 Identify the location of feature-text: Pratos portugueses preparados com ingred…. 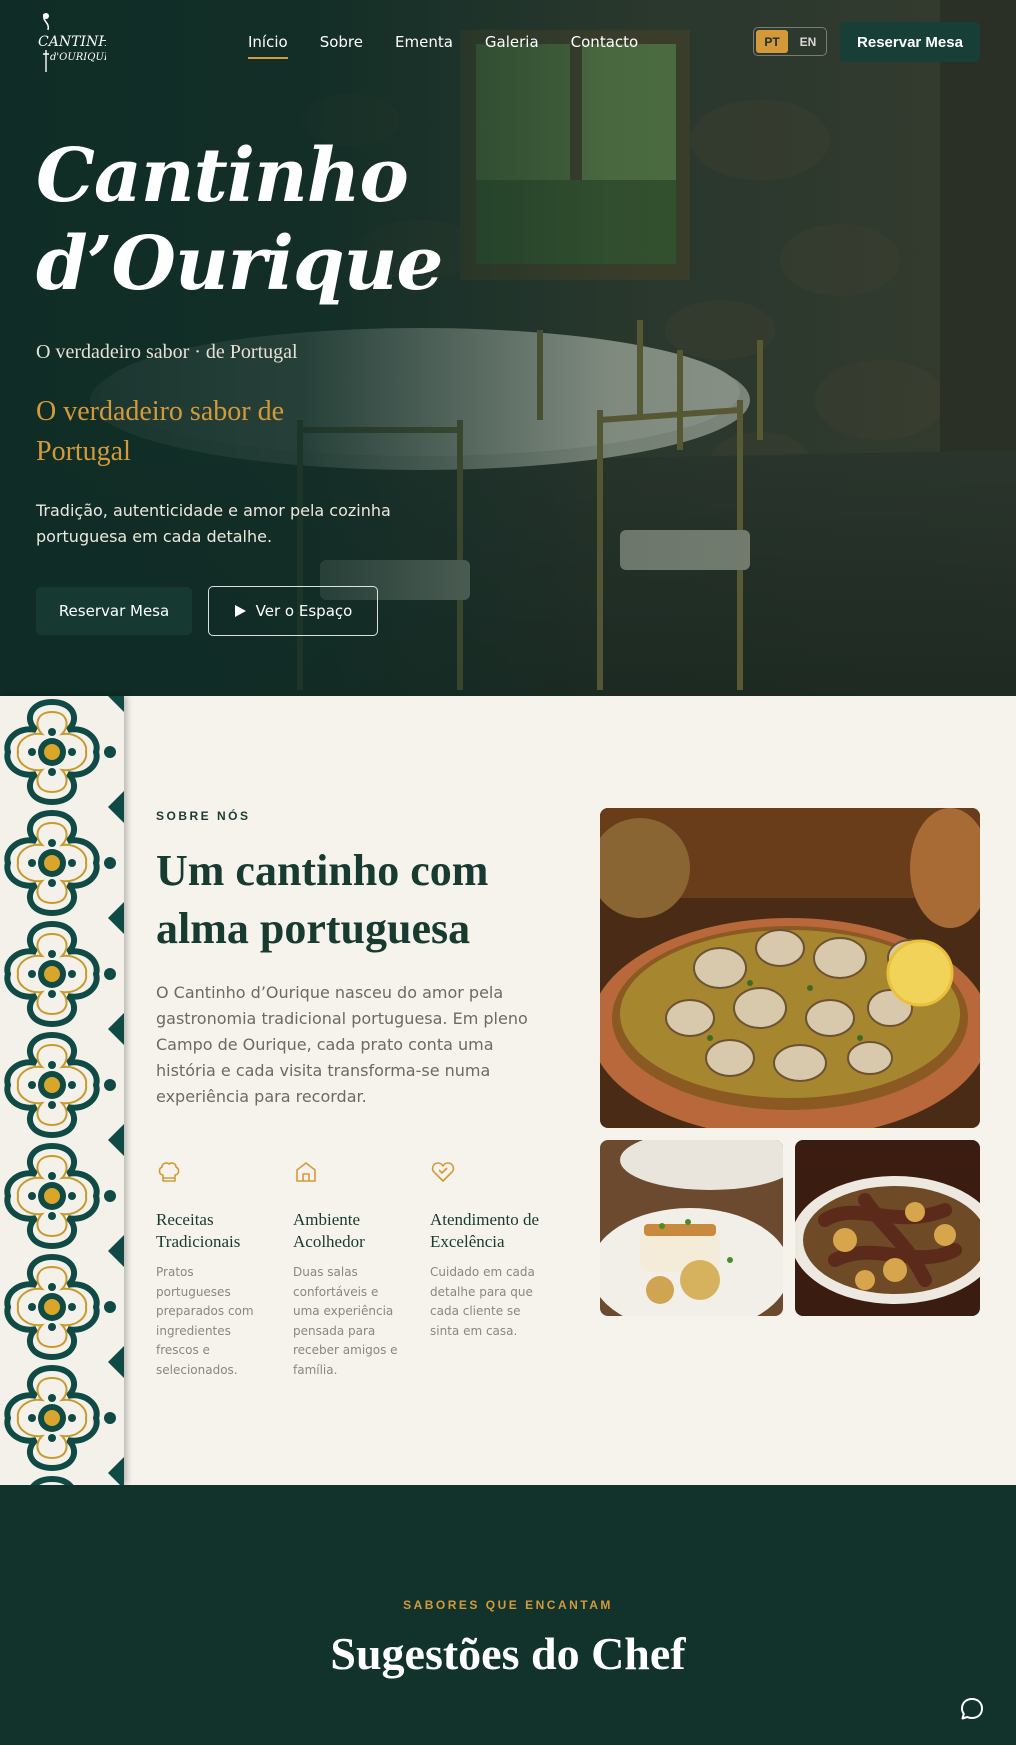
(205, 1321).